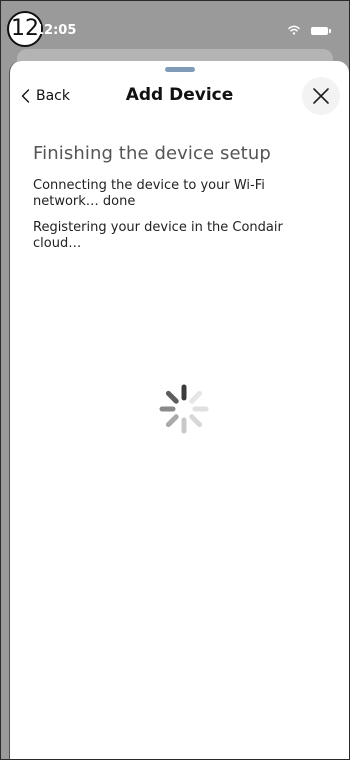  I want to click on close-icon, so click(321, 96).